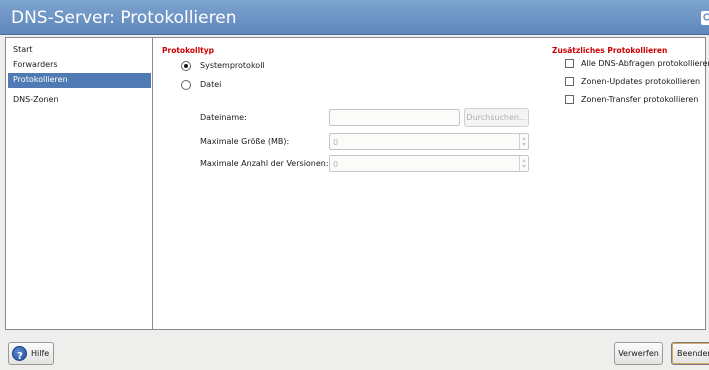  What do you see at coordinates (79, 80) in the screenshot?
I see `sidebar-item-protokollieren: Protokollieren` at bounding box center [79, 80].